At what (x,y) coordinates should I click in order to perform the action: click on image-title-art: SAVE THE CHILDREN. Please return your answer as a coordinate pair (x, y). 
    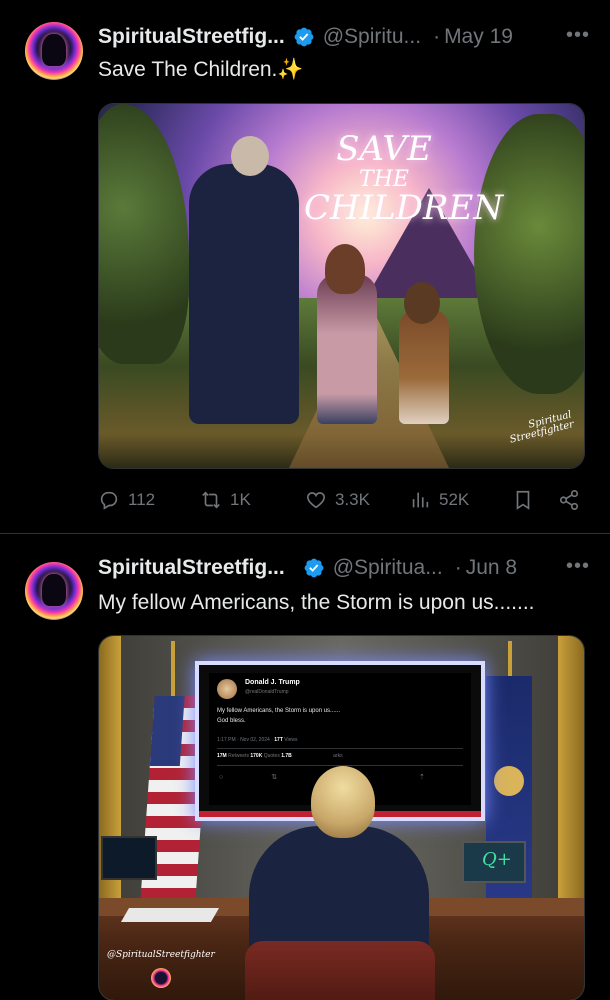
    Looking at the image, I should click on (404, 178).